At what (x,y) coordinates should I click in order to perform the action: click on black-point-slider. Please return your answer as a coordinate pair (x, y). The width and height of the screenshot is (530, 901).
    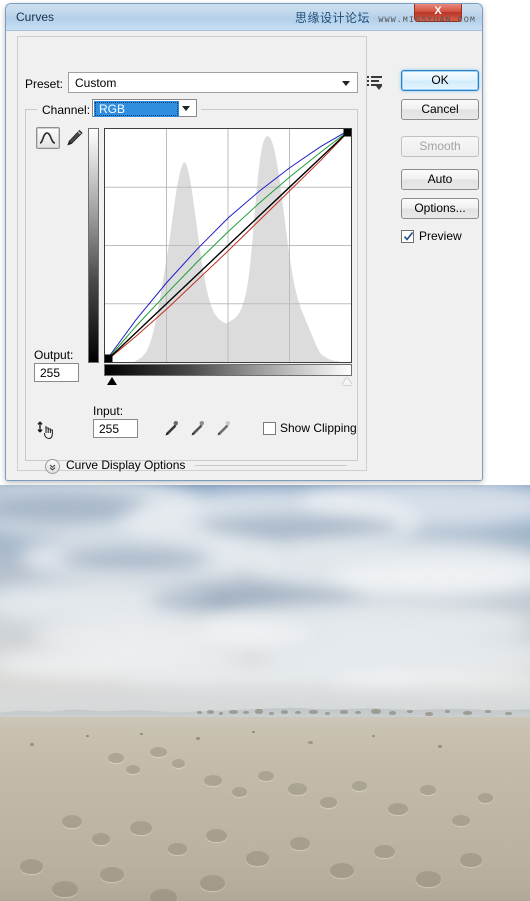
    Looking at the image, I should click on (112, 381).